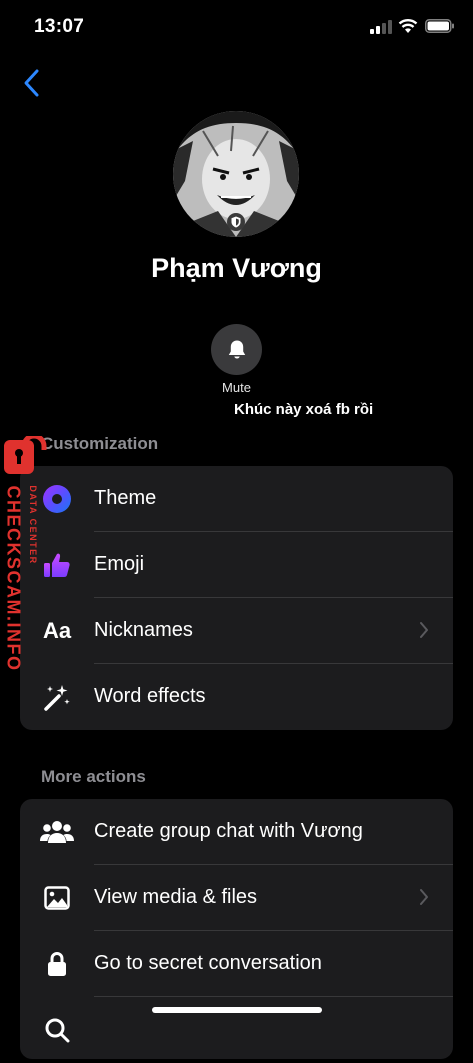  What do you see at coordinates (236, 565) in the screenshot?
I see `row-emoji: Emoji` at bounding box center [236, 565].